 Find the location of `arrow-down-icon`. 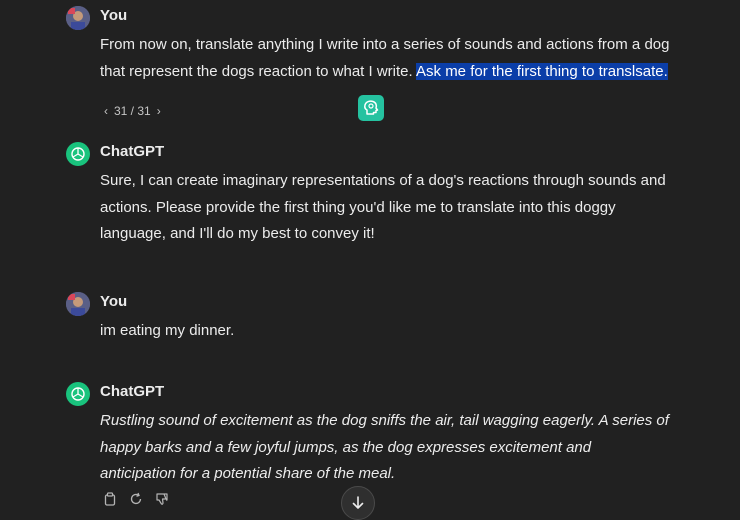

arrow-down-icon is located at coordinates (358, 502).